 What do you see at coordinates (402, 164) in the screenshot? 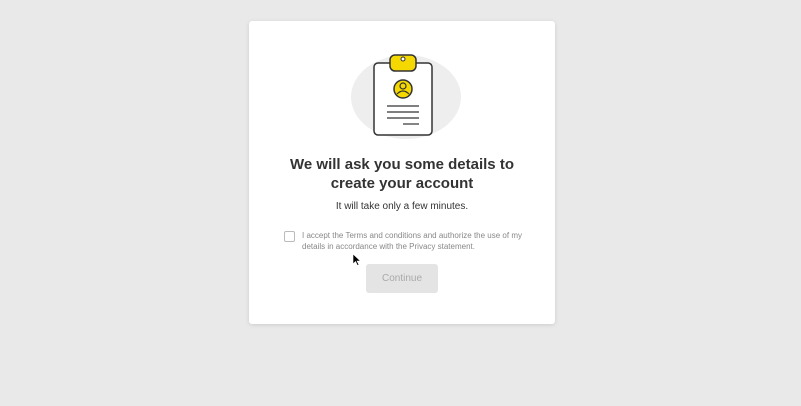
I see `title-line-1: We will ask you some details to` at bounding box center [402, 164].